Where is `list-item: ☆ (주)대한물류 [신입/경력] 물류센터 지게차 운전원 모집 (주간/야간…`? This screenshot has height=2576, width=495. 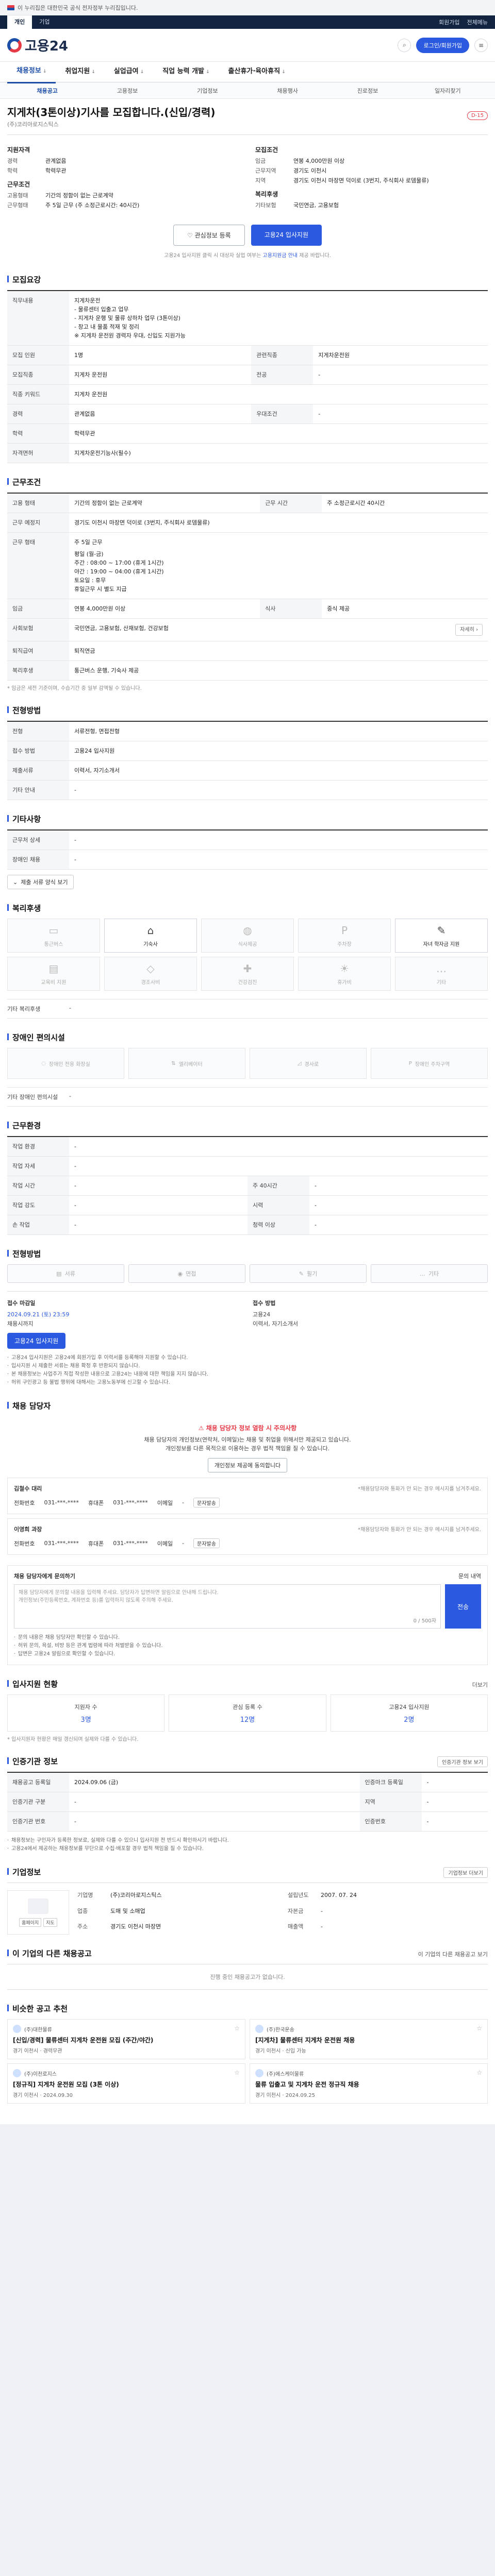
list-item: ☆ (주)대한물류 [신입/경력] 물류센터 지게차 운전원 모집 (주간/야간… is located at coordinates (126, 2039).